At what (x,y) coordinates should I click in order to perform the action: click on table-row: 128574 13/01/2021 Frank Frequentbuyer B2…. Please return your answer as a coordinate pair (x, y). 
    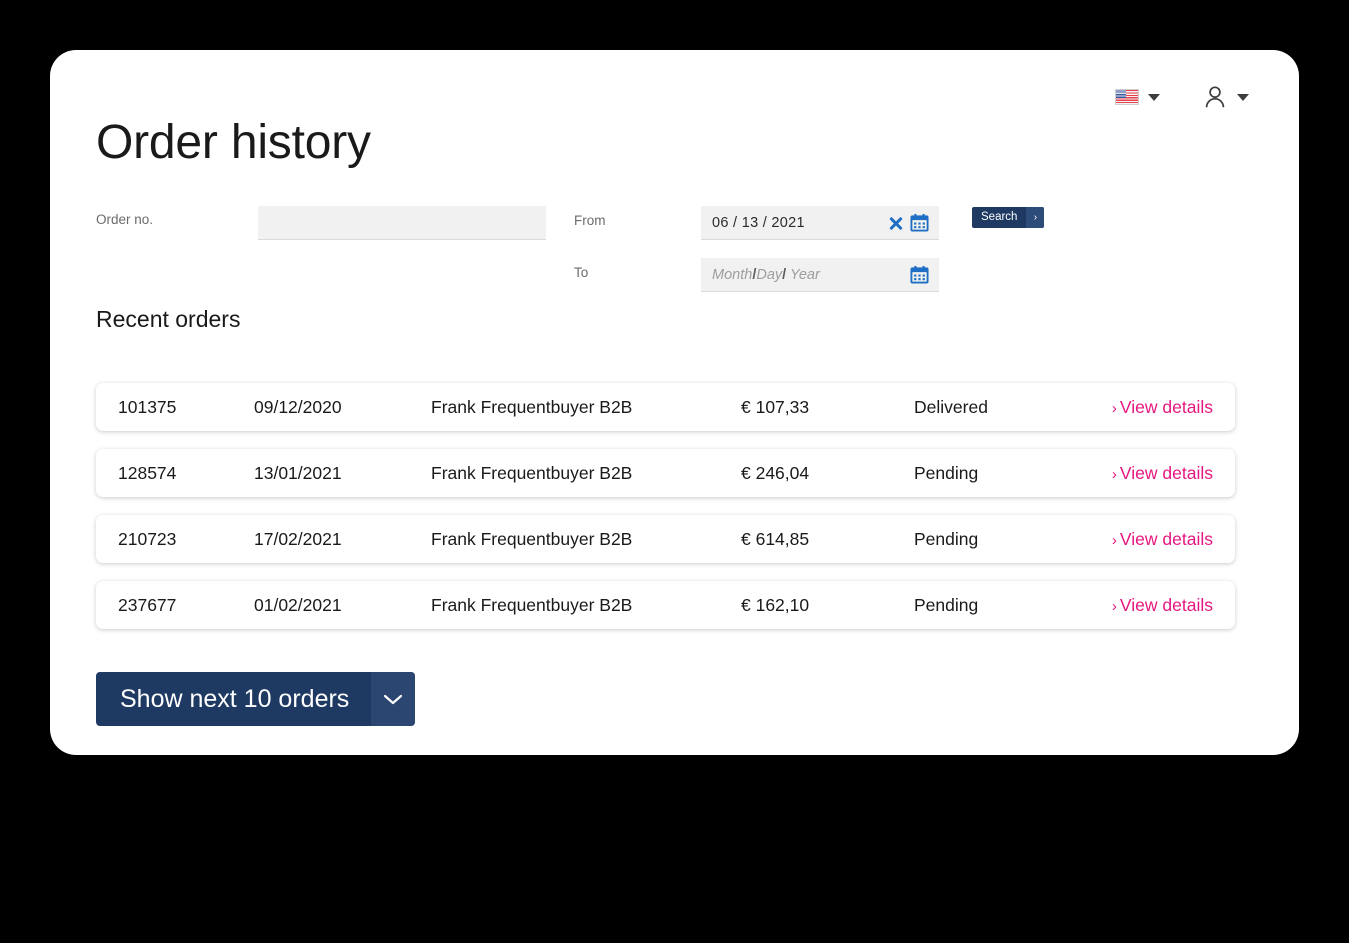
    Looking at the image, I should click on (665, 473).